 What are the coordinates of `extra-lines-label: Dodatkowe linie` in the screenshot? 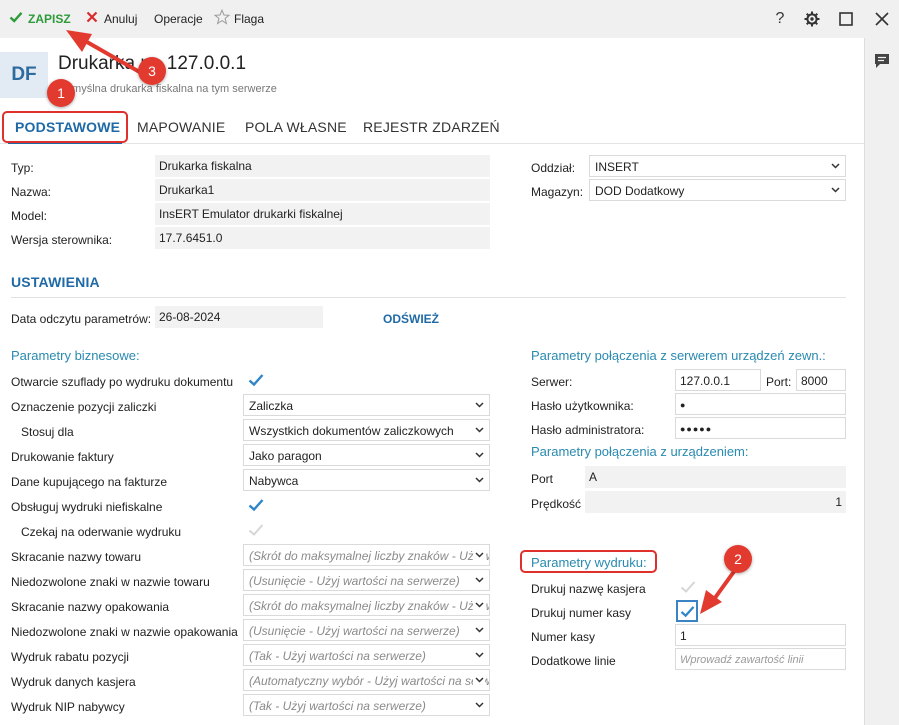 It's located at (573, 661).